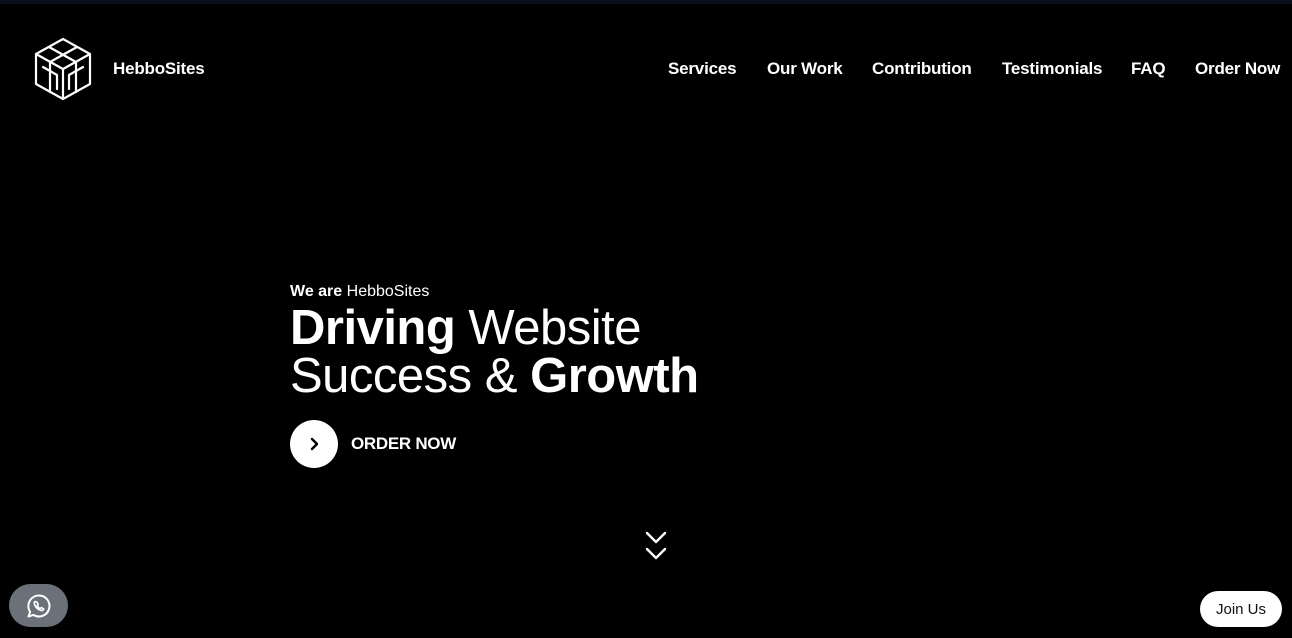  What do you see at coordinates (614, 376) in the screenshot?
I see `headline-growth: Growth` at bounding box center [614, 376].